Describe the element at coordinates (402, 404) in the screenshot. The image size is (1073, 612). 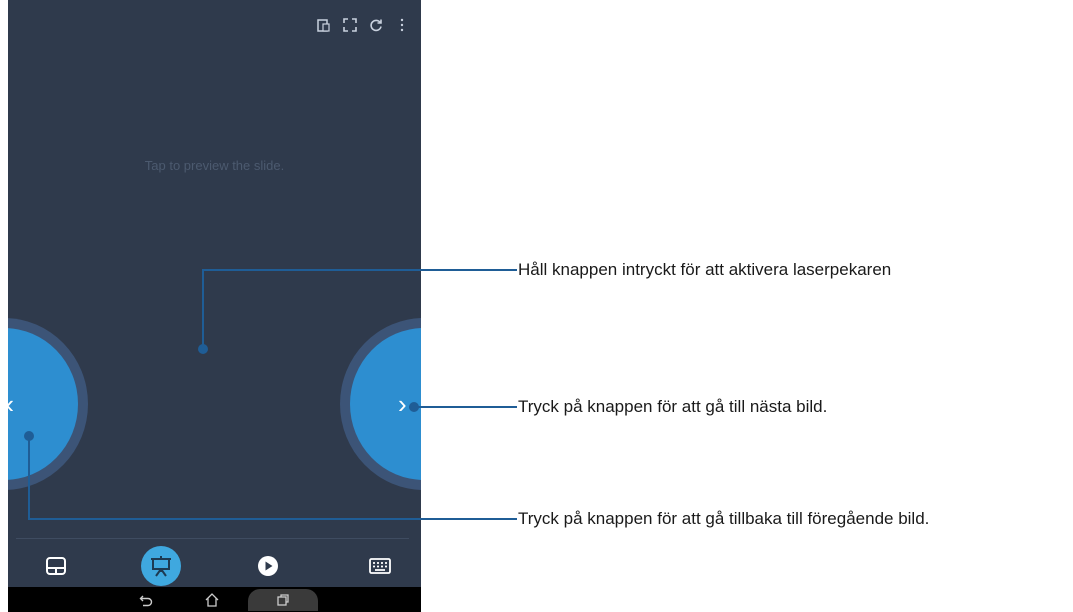
I see `chevron-right-icon: ›` at that location.